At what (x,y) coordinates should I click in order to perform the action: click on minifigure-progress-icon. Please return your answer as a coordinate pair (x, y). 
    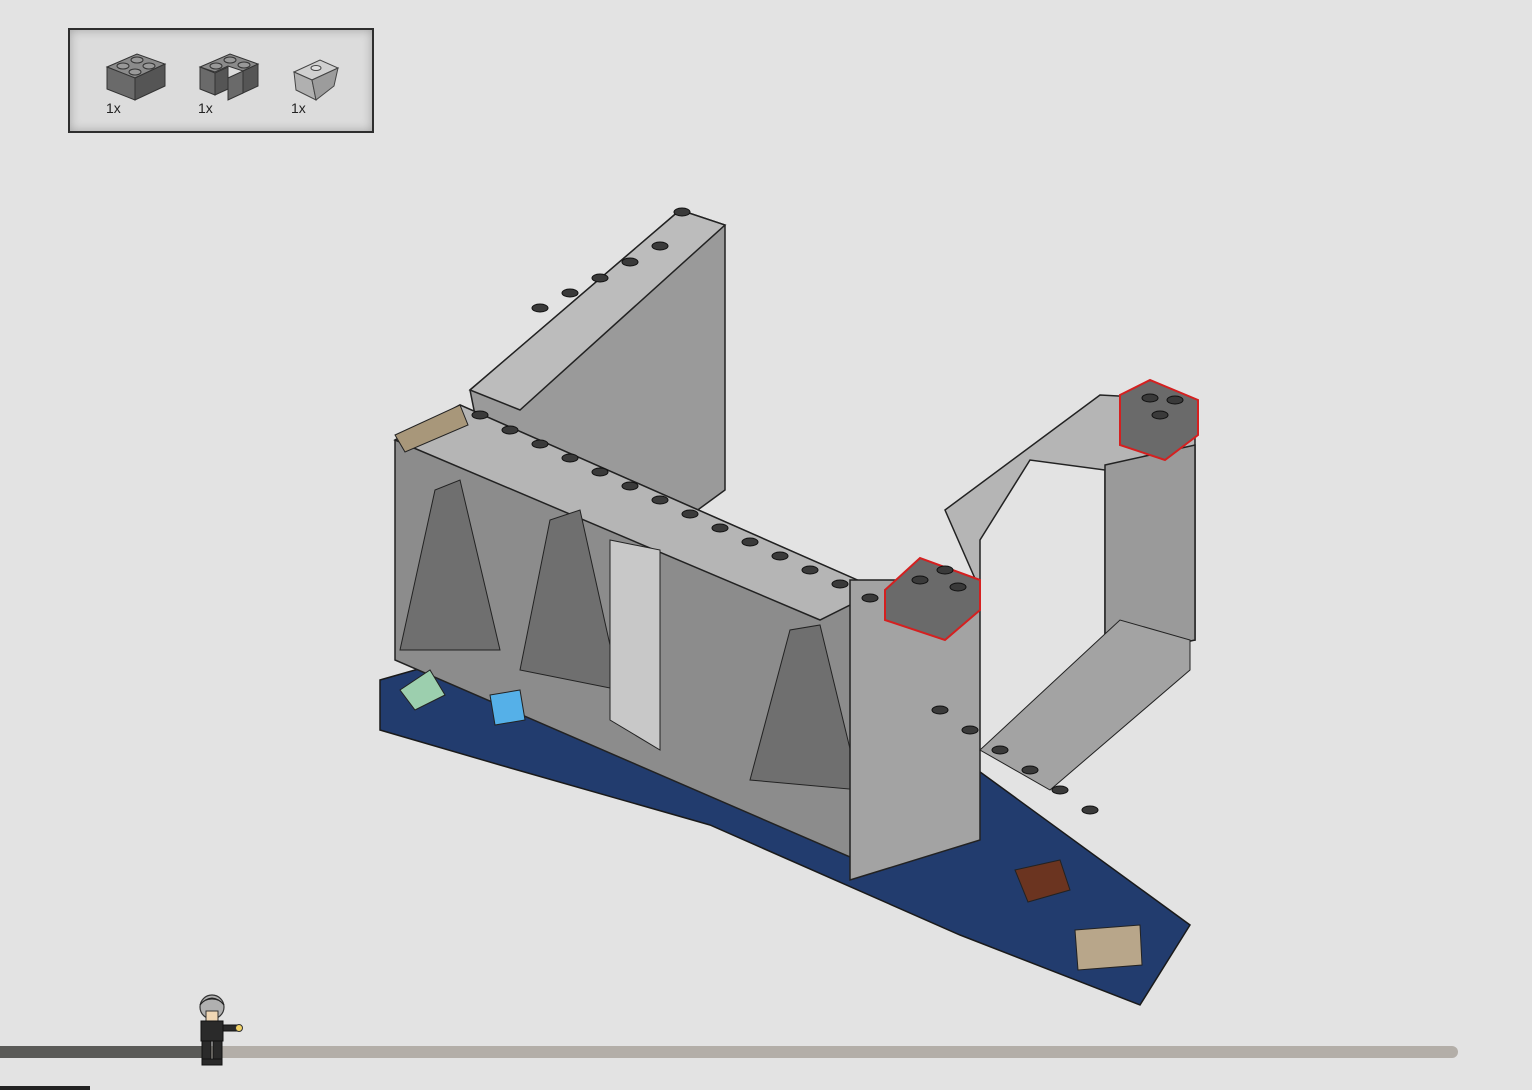
    Looking at the image, I should click on (221, 1030).